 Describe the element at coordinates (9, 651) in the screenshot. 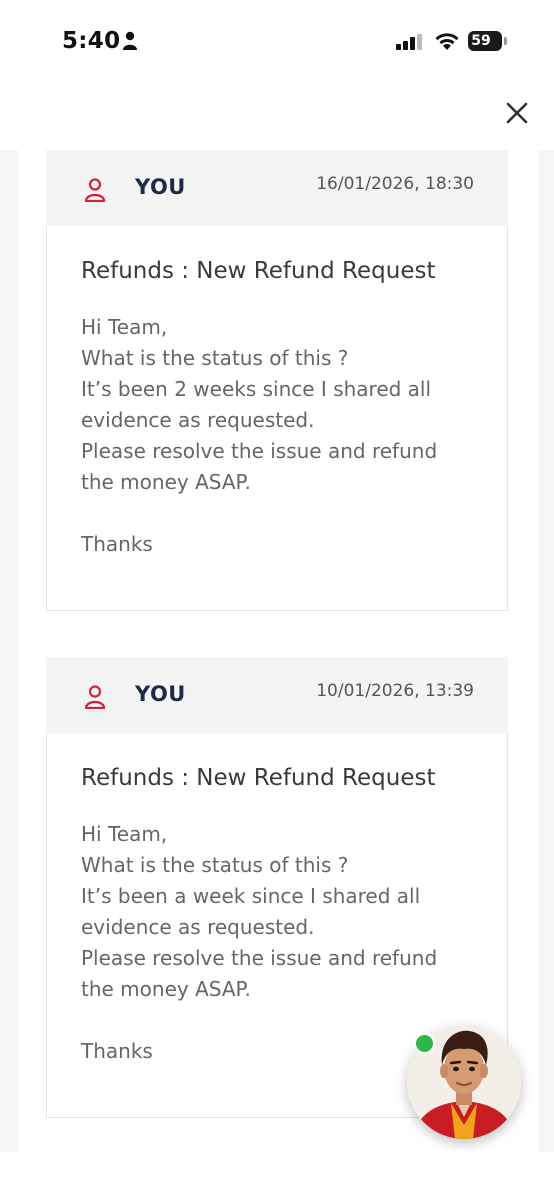

I see `thread-gutter-left` at that location.